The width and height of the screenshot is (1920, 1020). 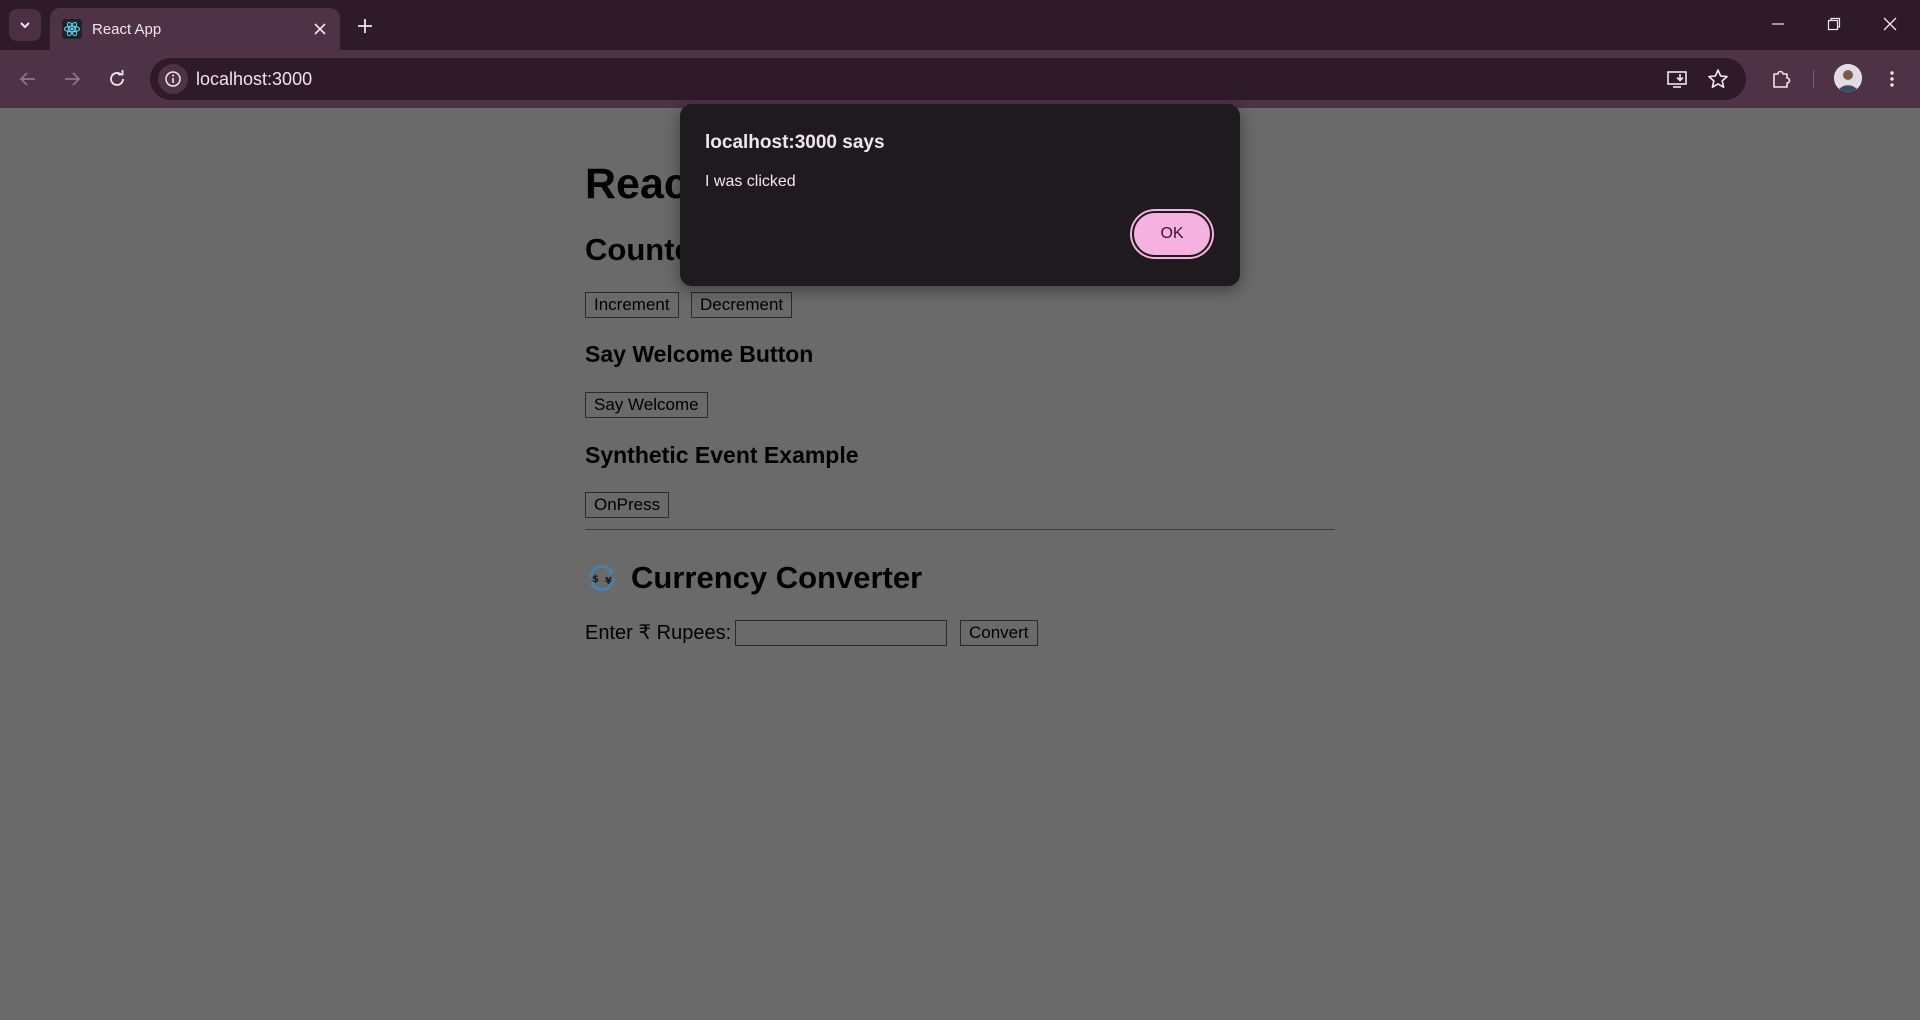 I want to click on divider, so click(x=960, y=529).